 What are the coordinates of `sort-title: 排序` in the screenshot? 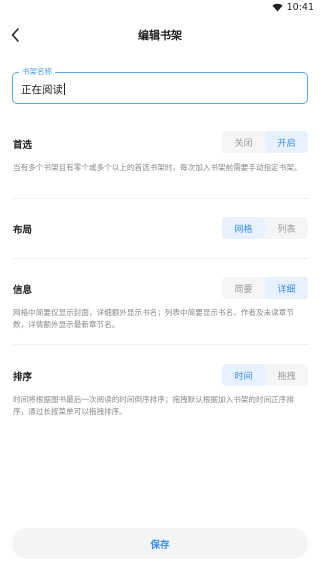 It's located at (23, 377).